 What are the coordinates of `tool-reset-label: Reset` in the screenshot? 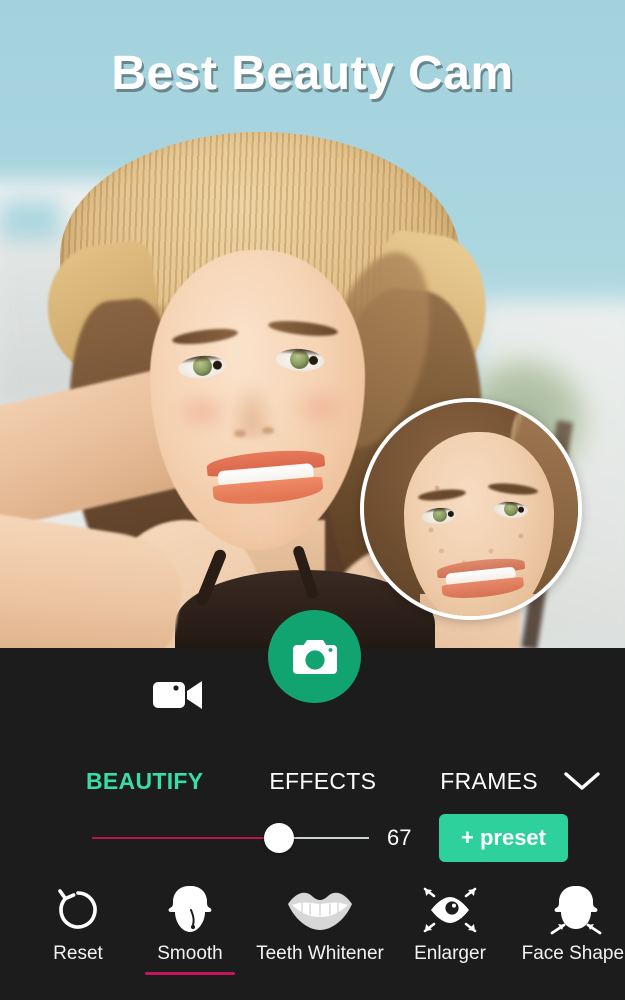 It's located at (78, 953).